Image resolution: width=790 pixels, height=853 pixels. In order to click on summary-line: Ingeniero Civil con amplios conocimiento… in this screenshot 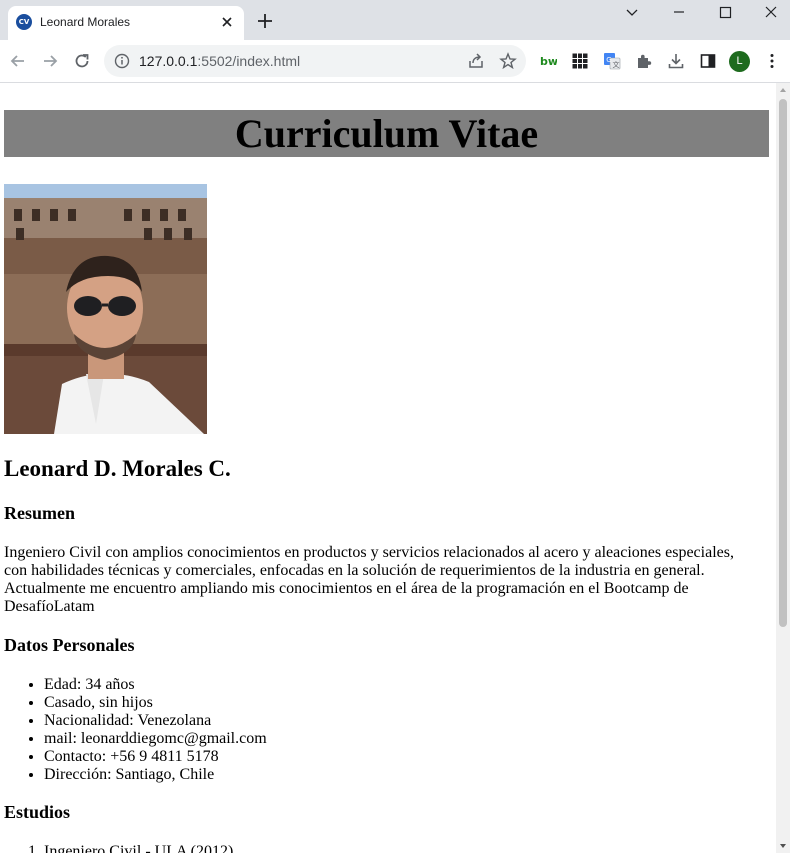, I will do `click(369, 552)`.